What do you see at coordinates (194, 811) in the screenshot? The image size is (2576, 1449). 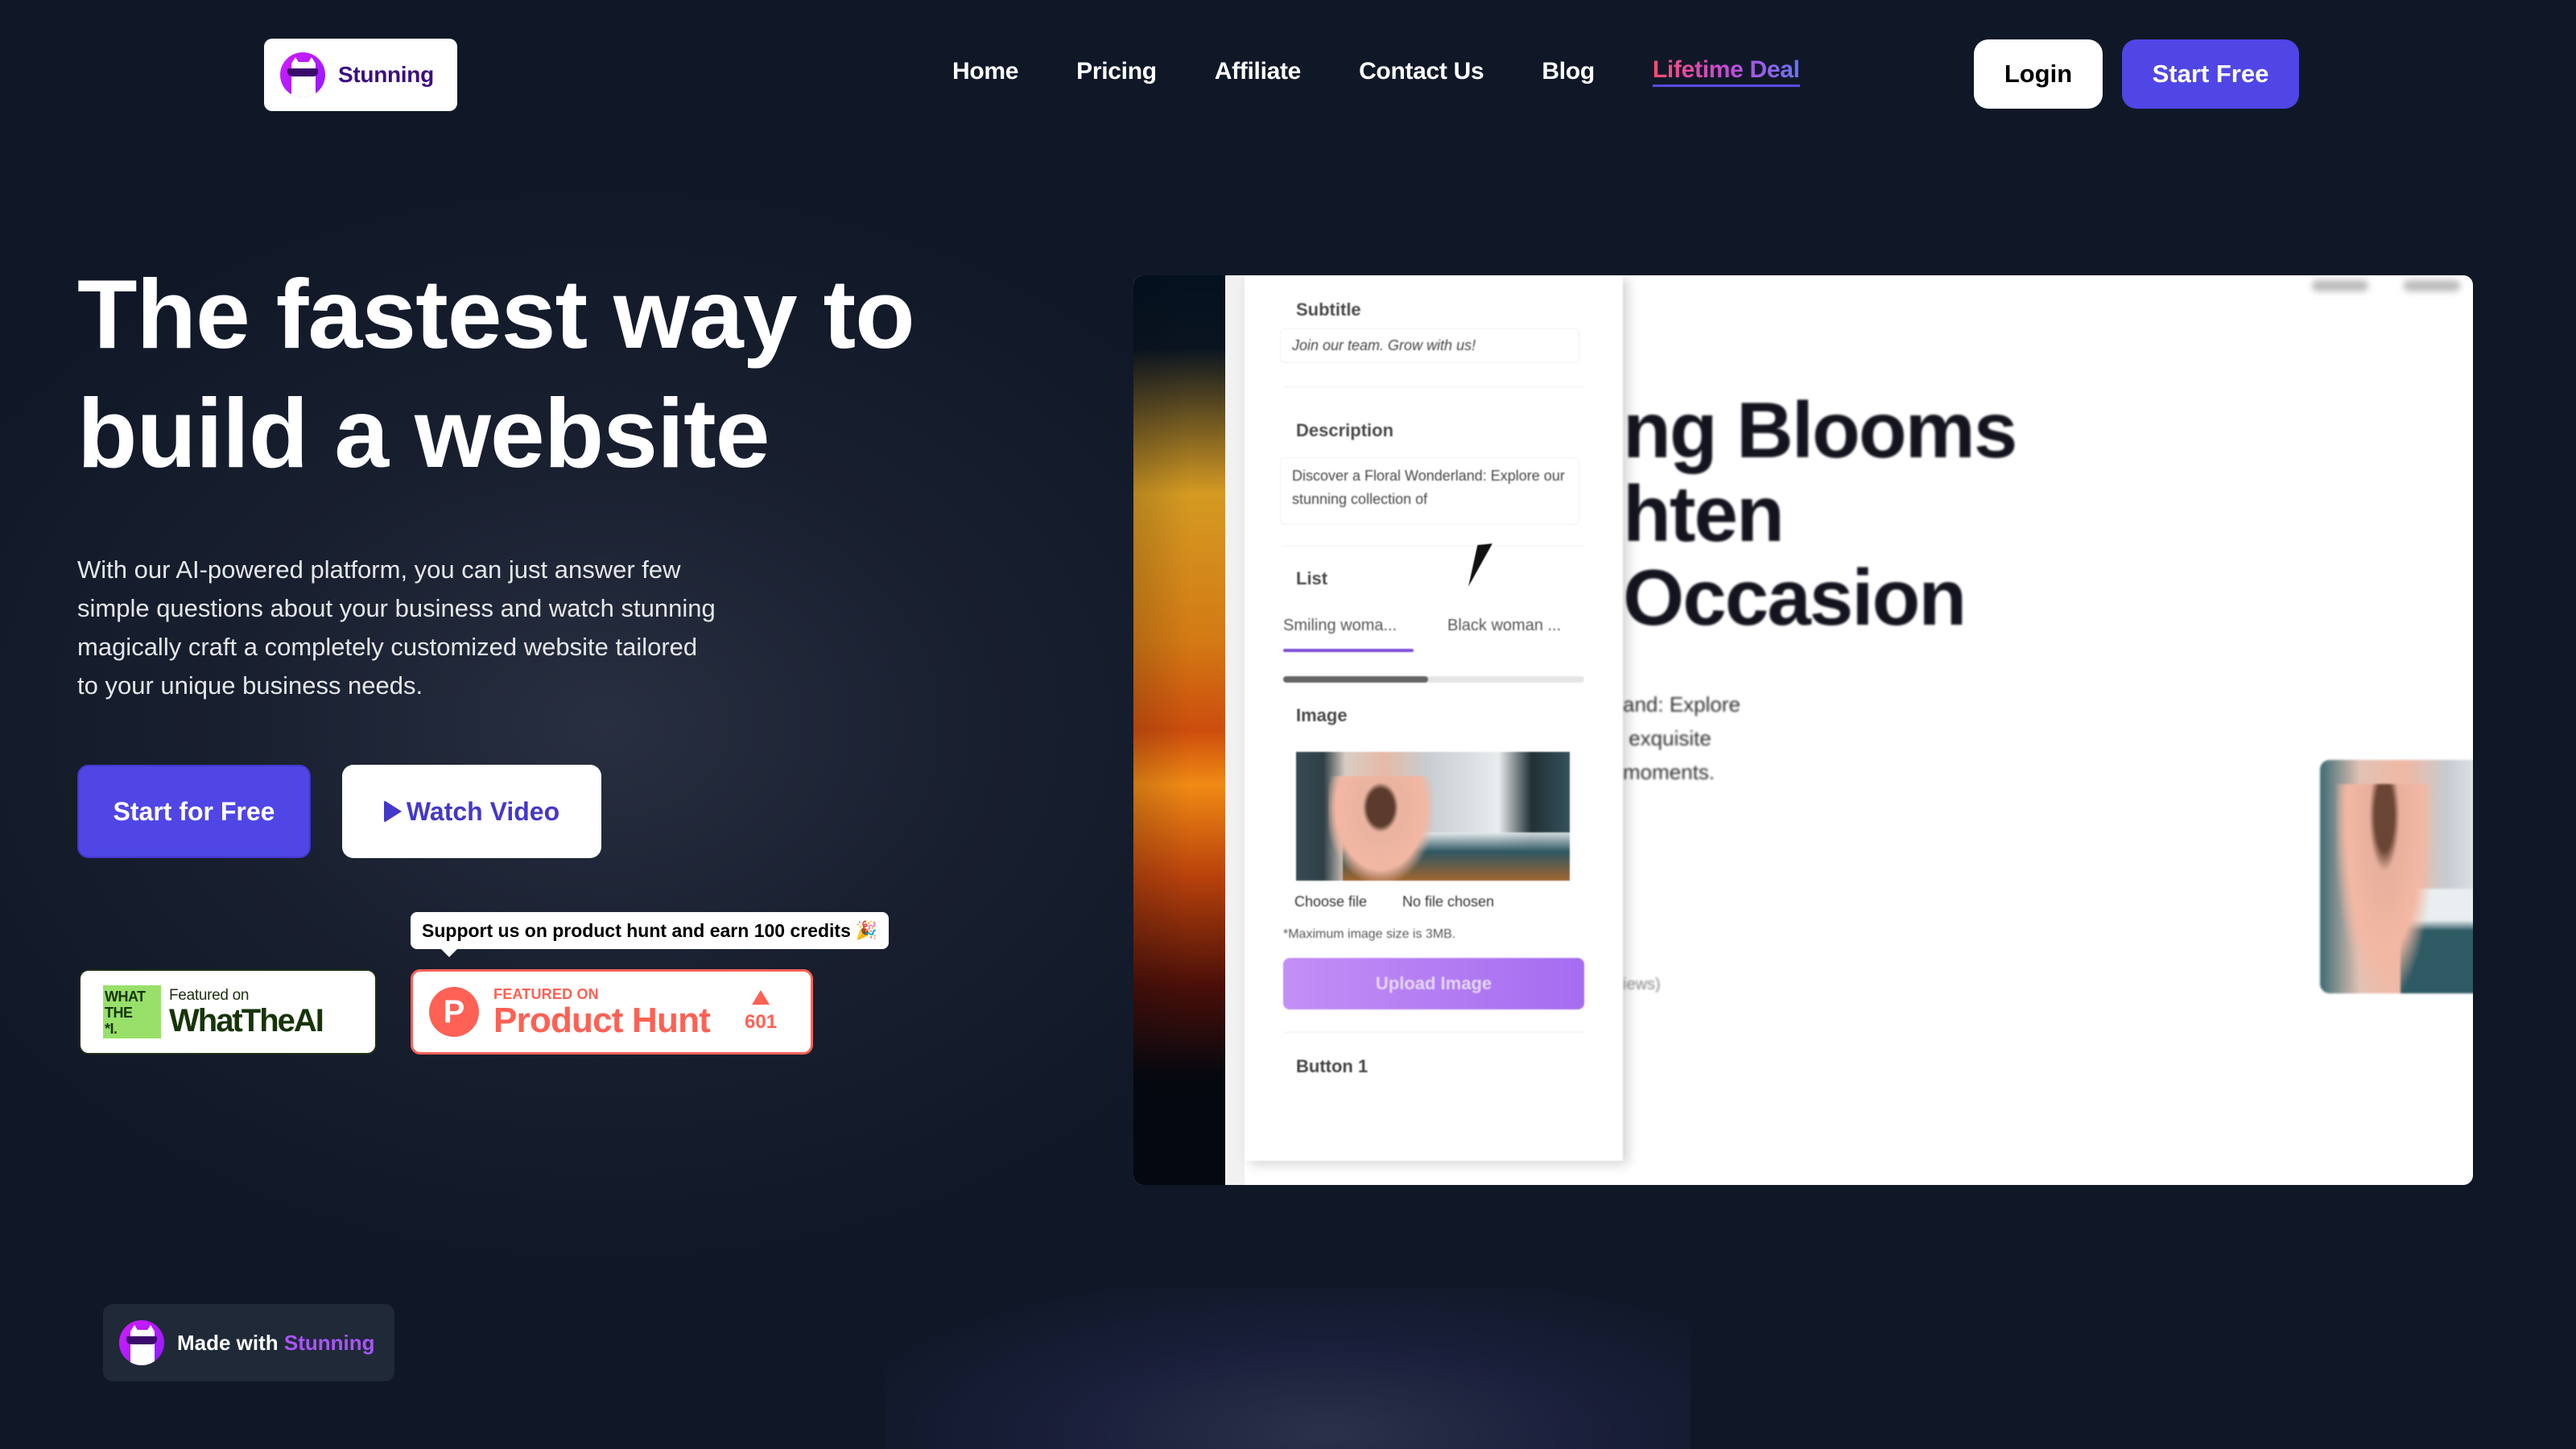 I see `start-for-free-button: Start for Free` at bounding box center [194, 811].